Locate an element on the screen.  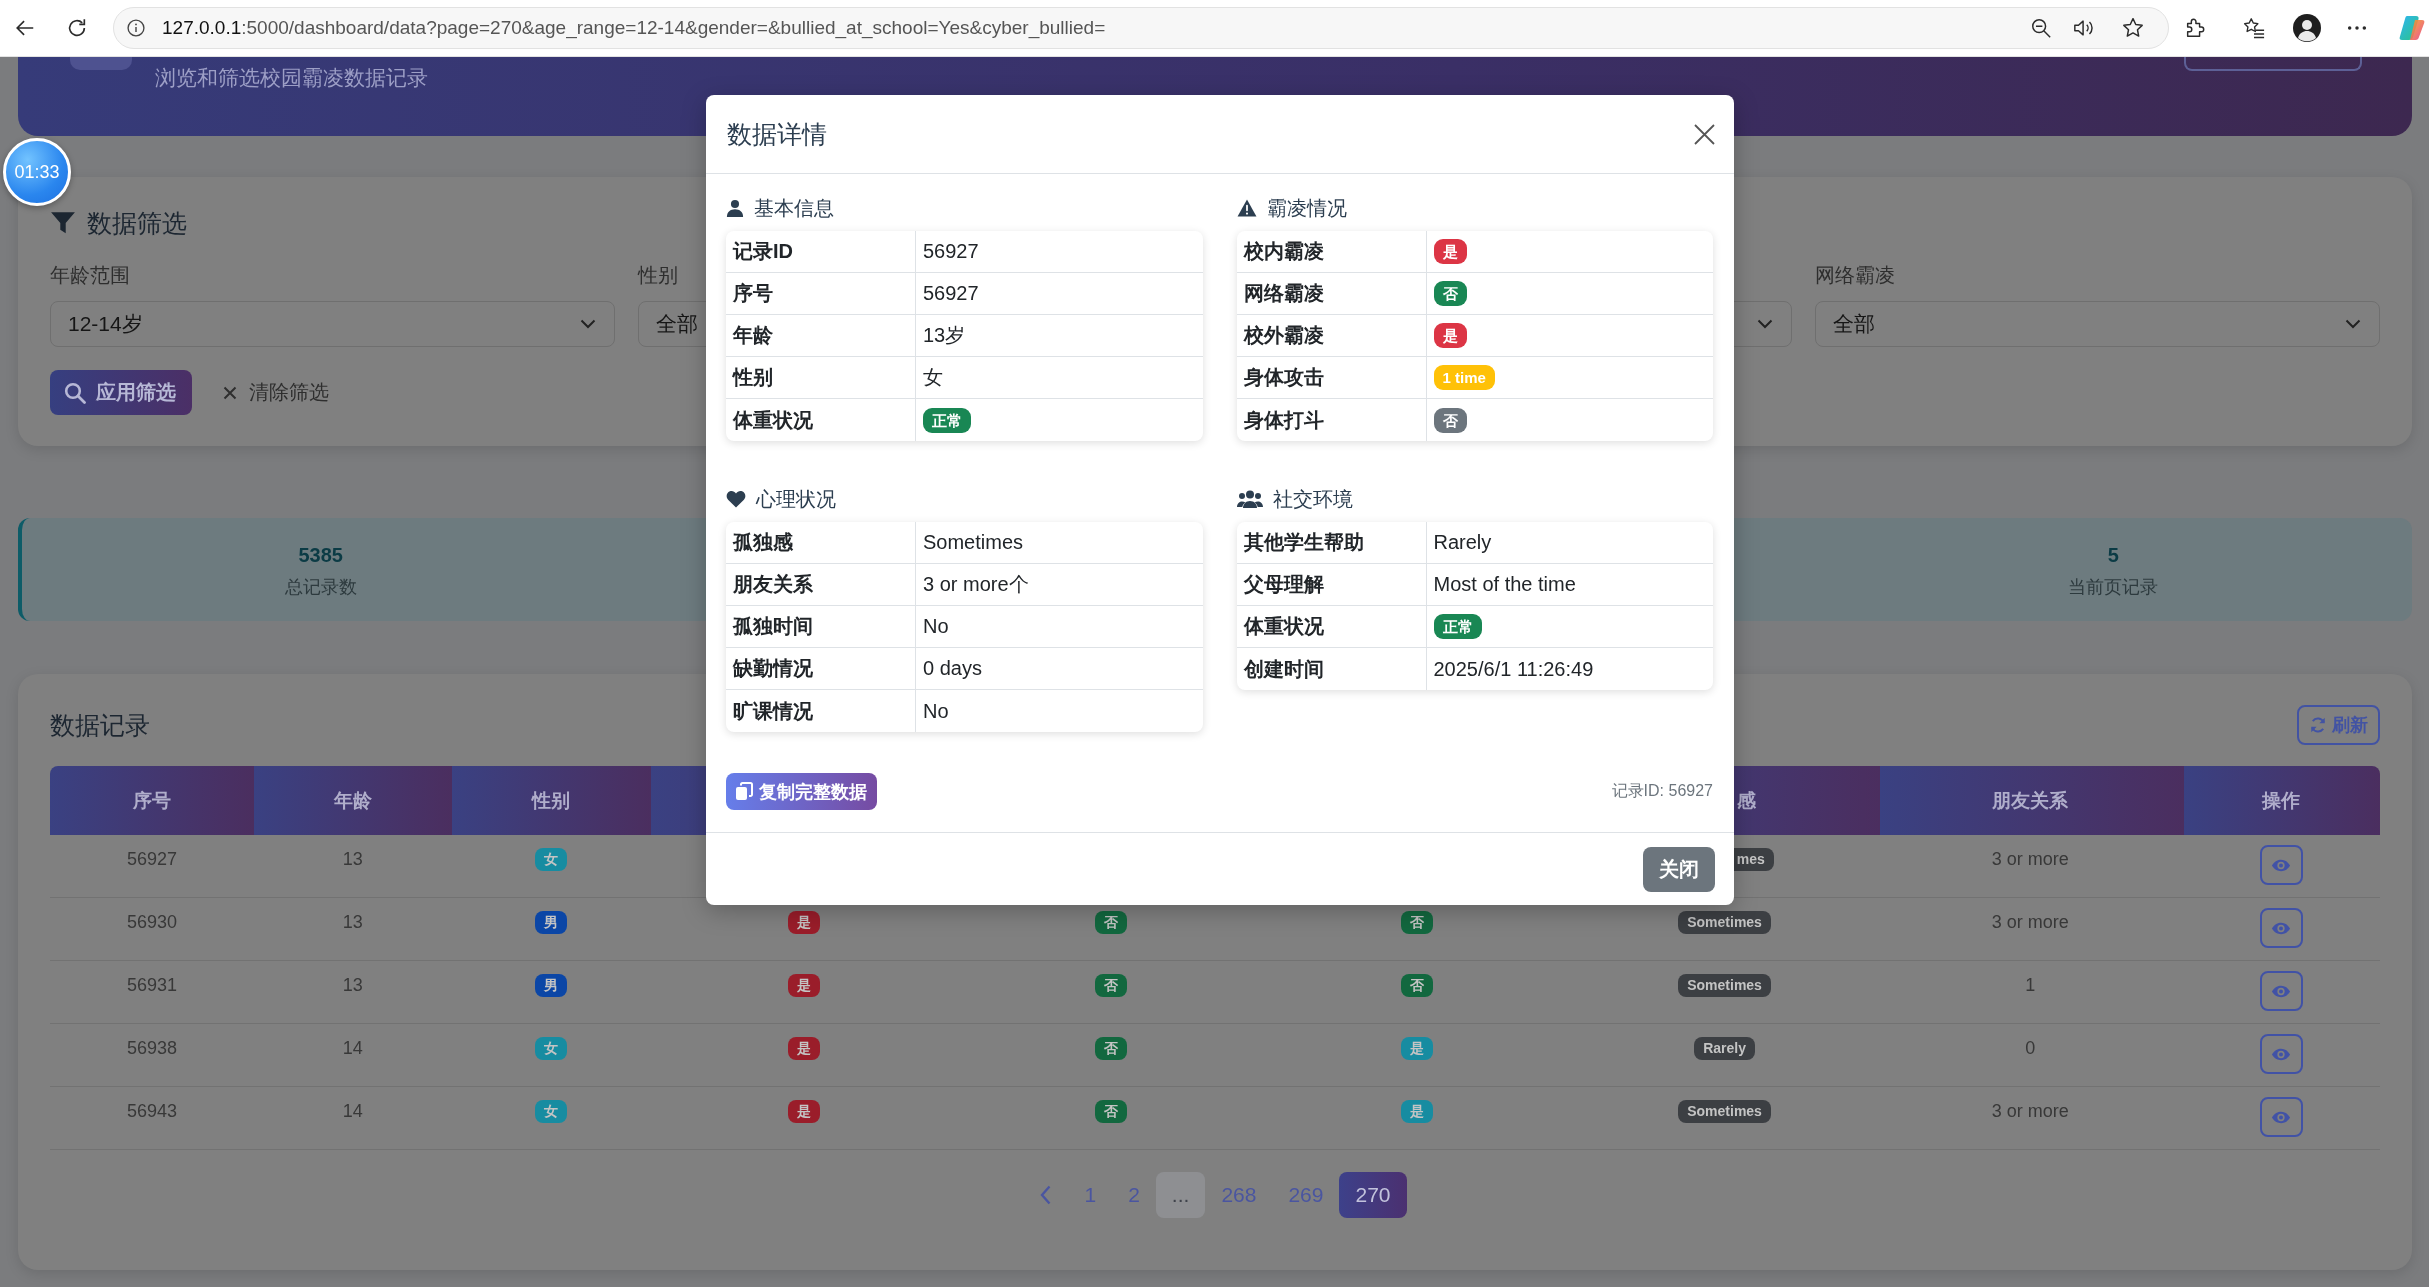
person-icon is located at coordinates (735, 208).